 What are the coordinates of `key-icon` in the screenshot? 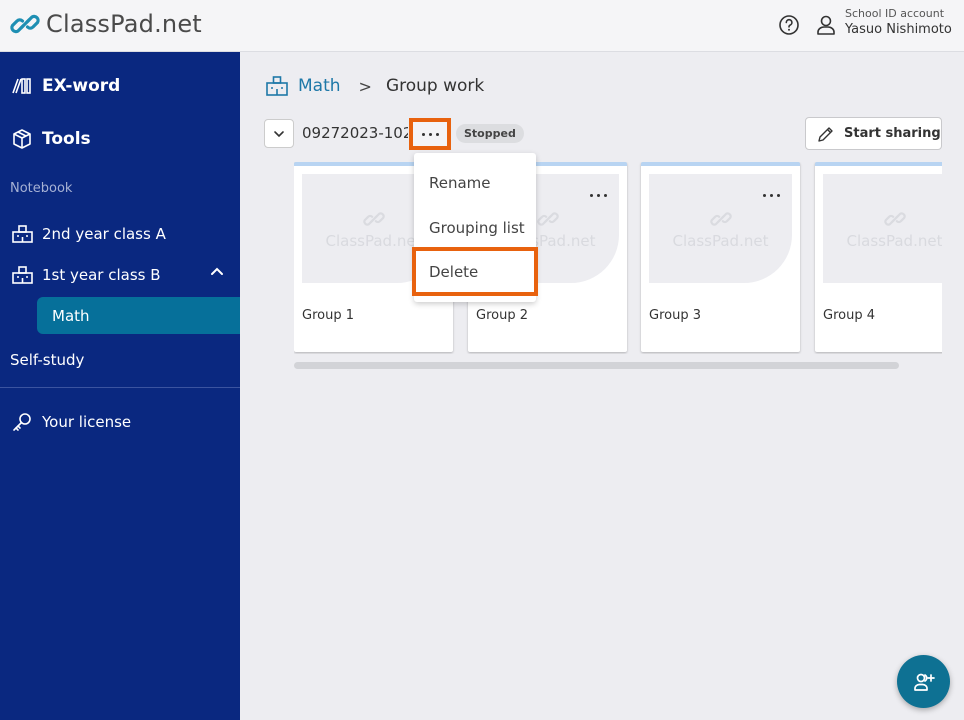 It's located at (22, 422).